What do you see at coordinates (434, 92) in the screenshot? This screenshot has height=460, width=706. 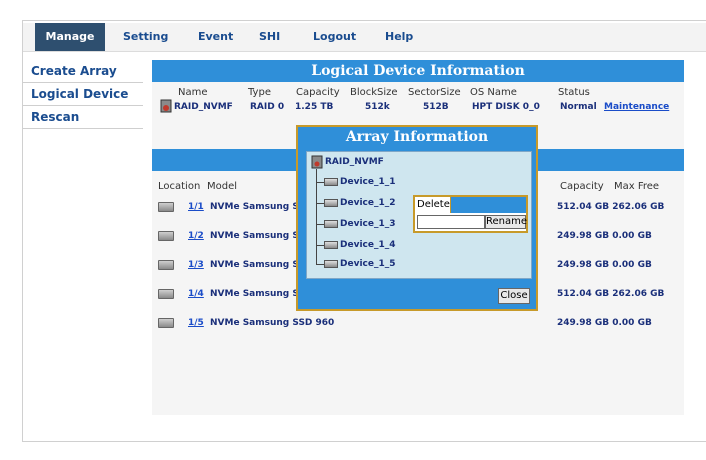 I see `col-sectorsize: SectorSize` at bounding box center [434, 92].